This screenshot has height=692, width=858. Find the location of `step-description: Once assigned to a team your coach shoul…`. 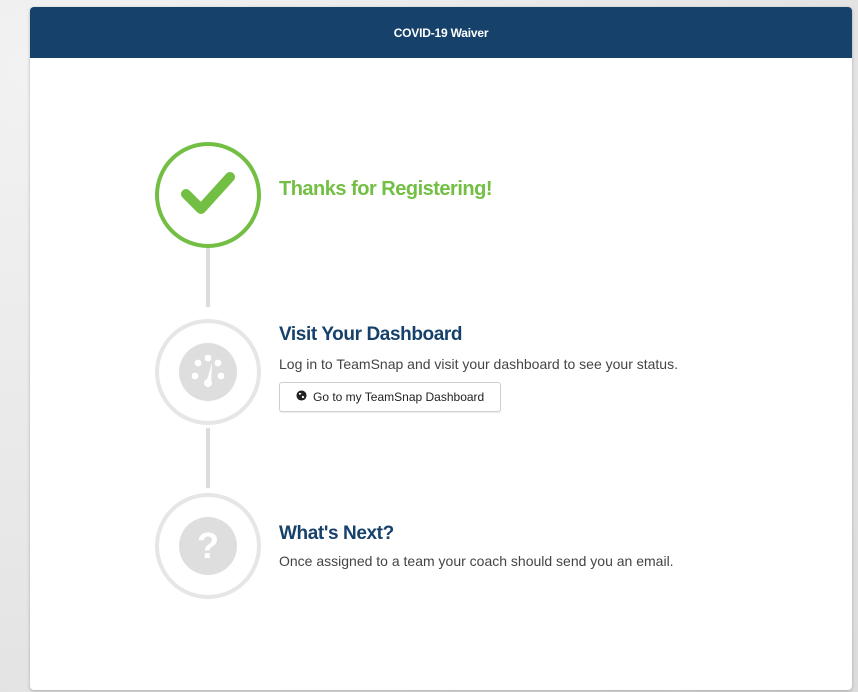

step-description: Once assigned to a team your coach shoul… is located at coordinates (476, 561).